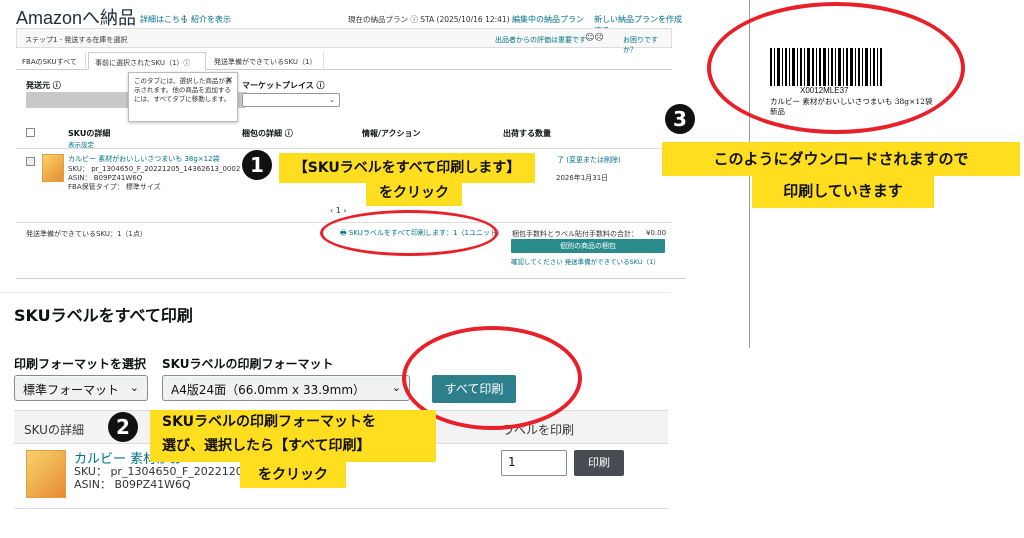 Image resolution: width=1024 pixels, height=538 pixels. What do you see at coordinates (836, 68) in the screenshot?
I see `highlight-oval-label` at bounding box center [836, 68].